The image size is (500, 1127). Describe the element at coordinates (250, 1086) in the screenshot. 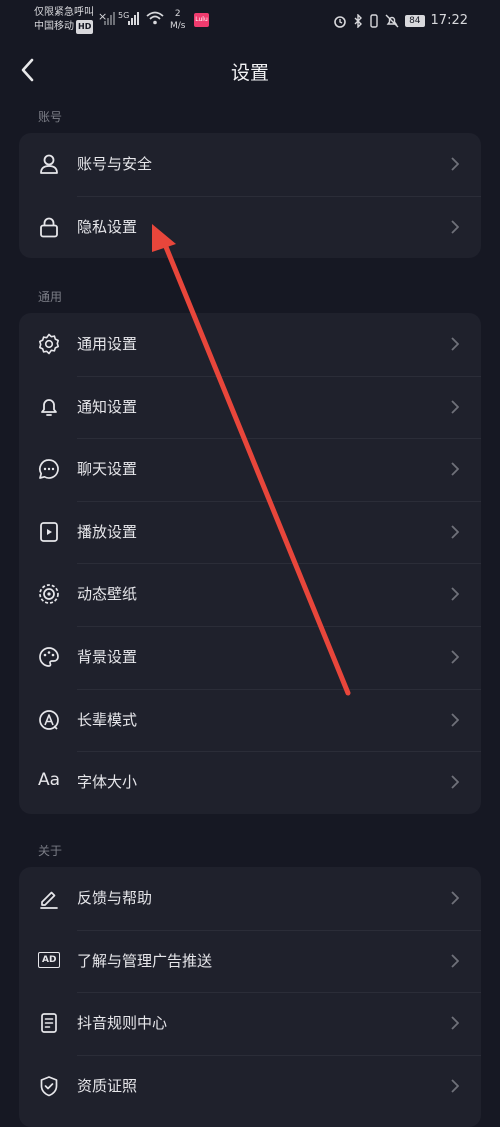

I see `settings-item-qualifications: 资质证照` at that location.